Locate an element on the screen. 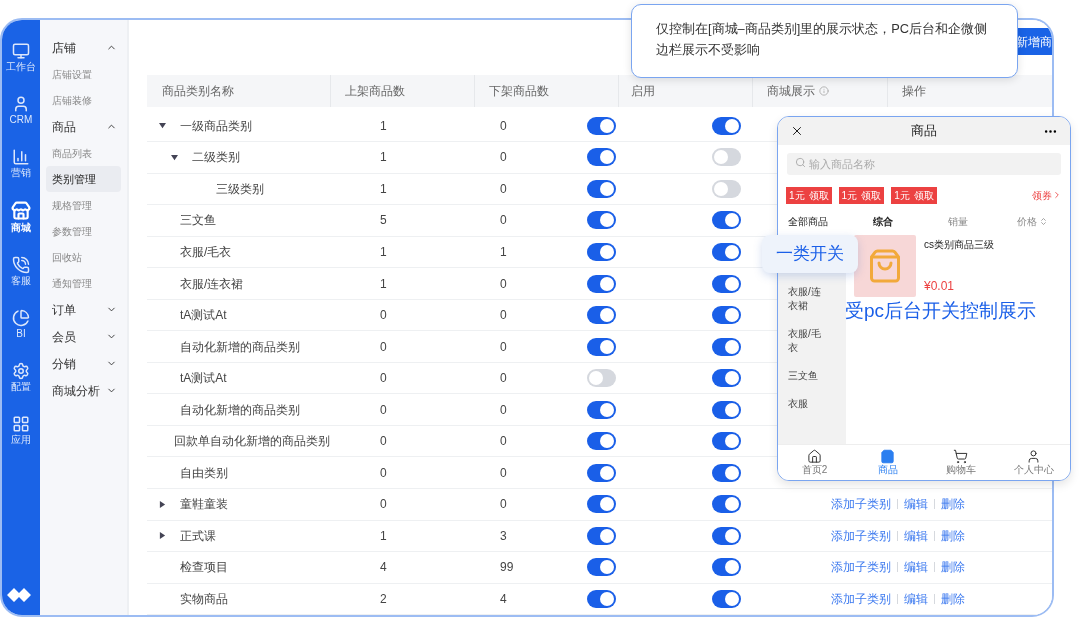 The width and height of the screenshot is (1080, 618). menu-group: 会员 is located at coordinates (83, 336).